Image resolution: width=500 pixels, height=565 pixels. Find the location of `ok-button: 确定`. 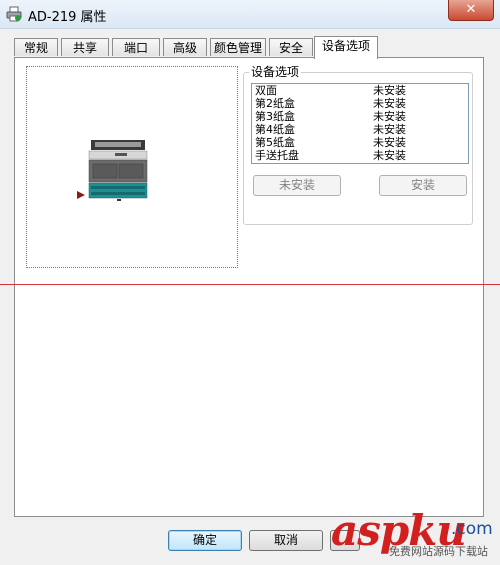

ok-button: 确定 is located at coordinates (205, 540).